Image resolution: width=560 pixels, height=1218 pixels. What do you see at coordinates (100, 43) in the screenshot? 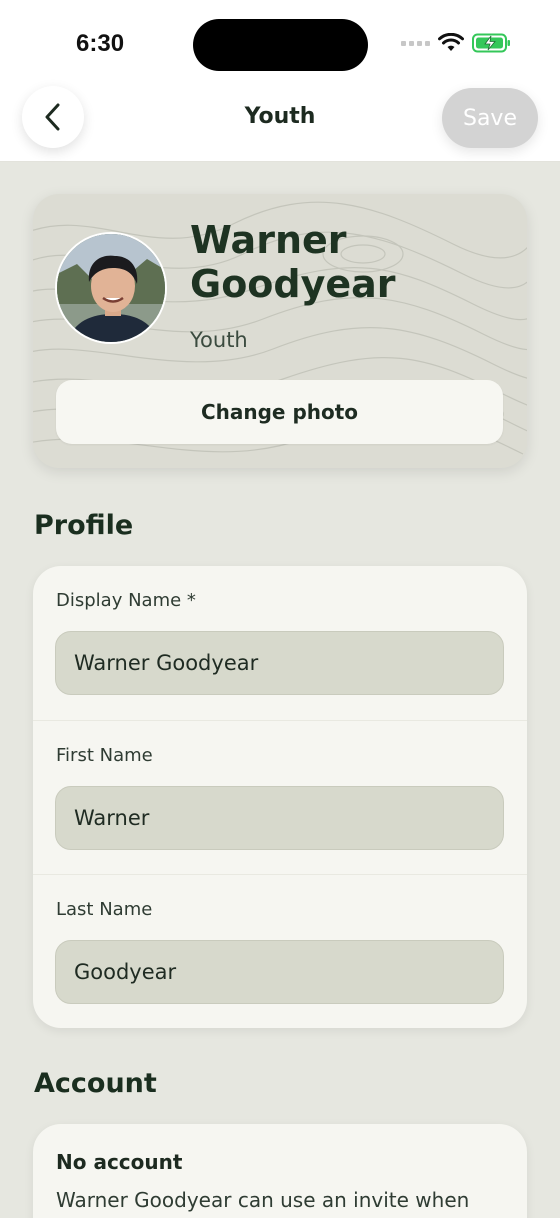
I see `status-time: 6:30` at bounding box center [100, 43].